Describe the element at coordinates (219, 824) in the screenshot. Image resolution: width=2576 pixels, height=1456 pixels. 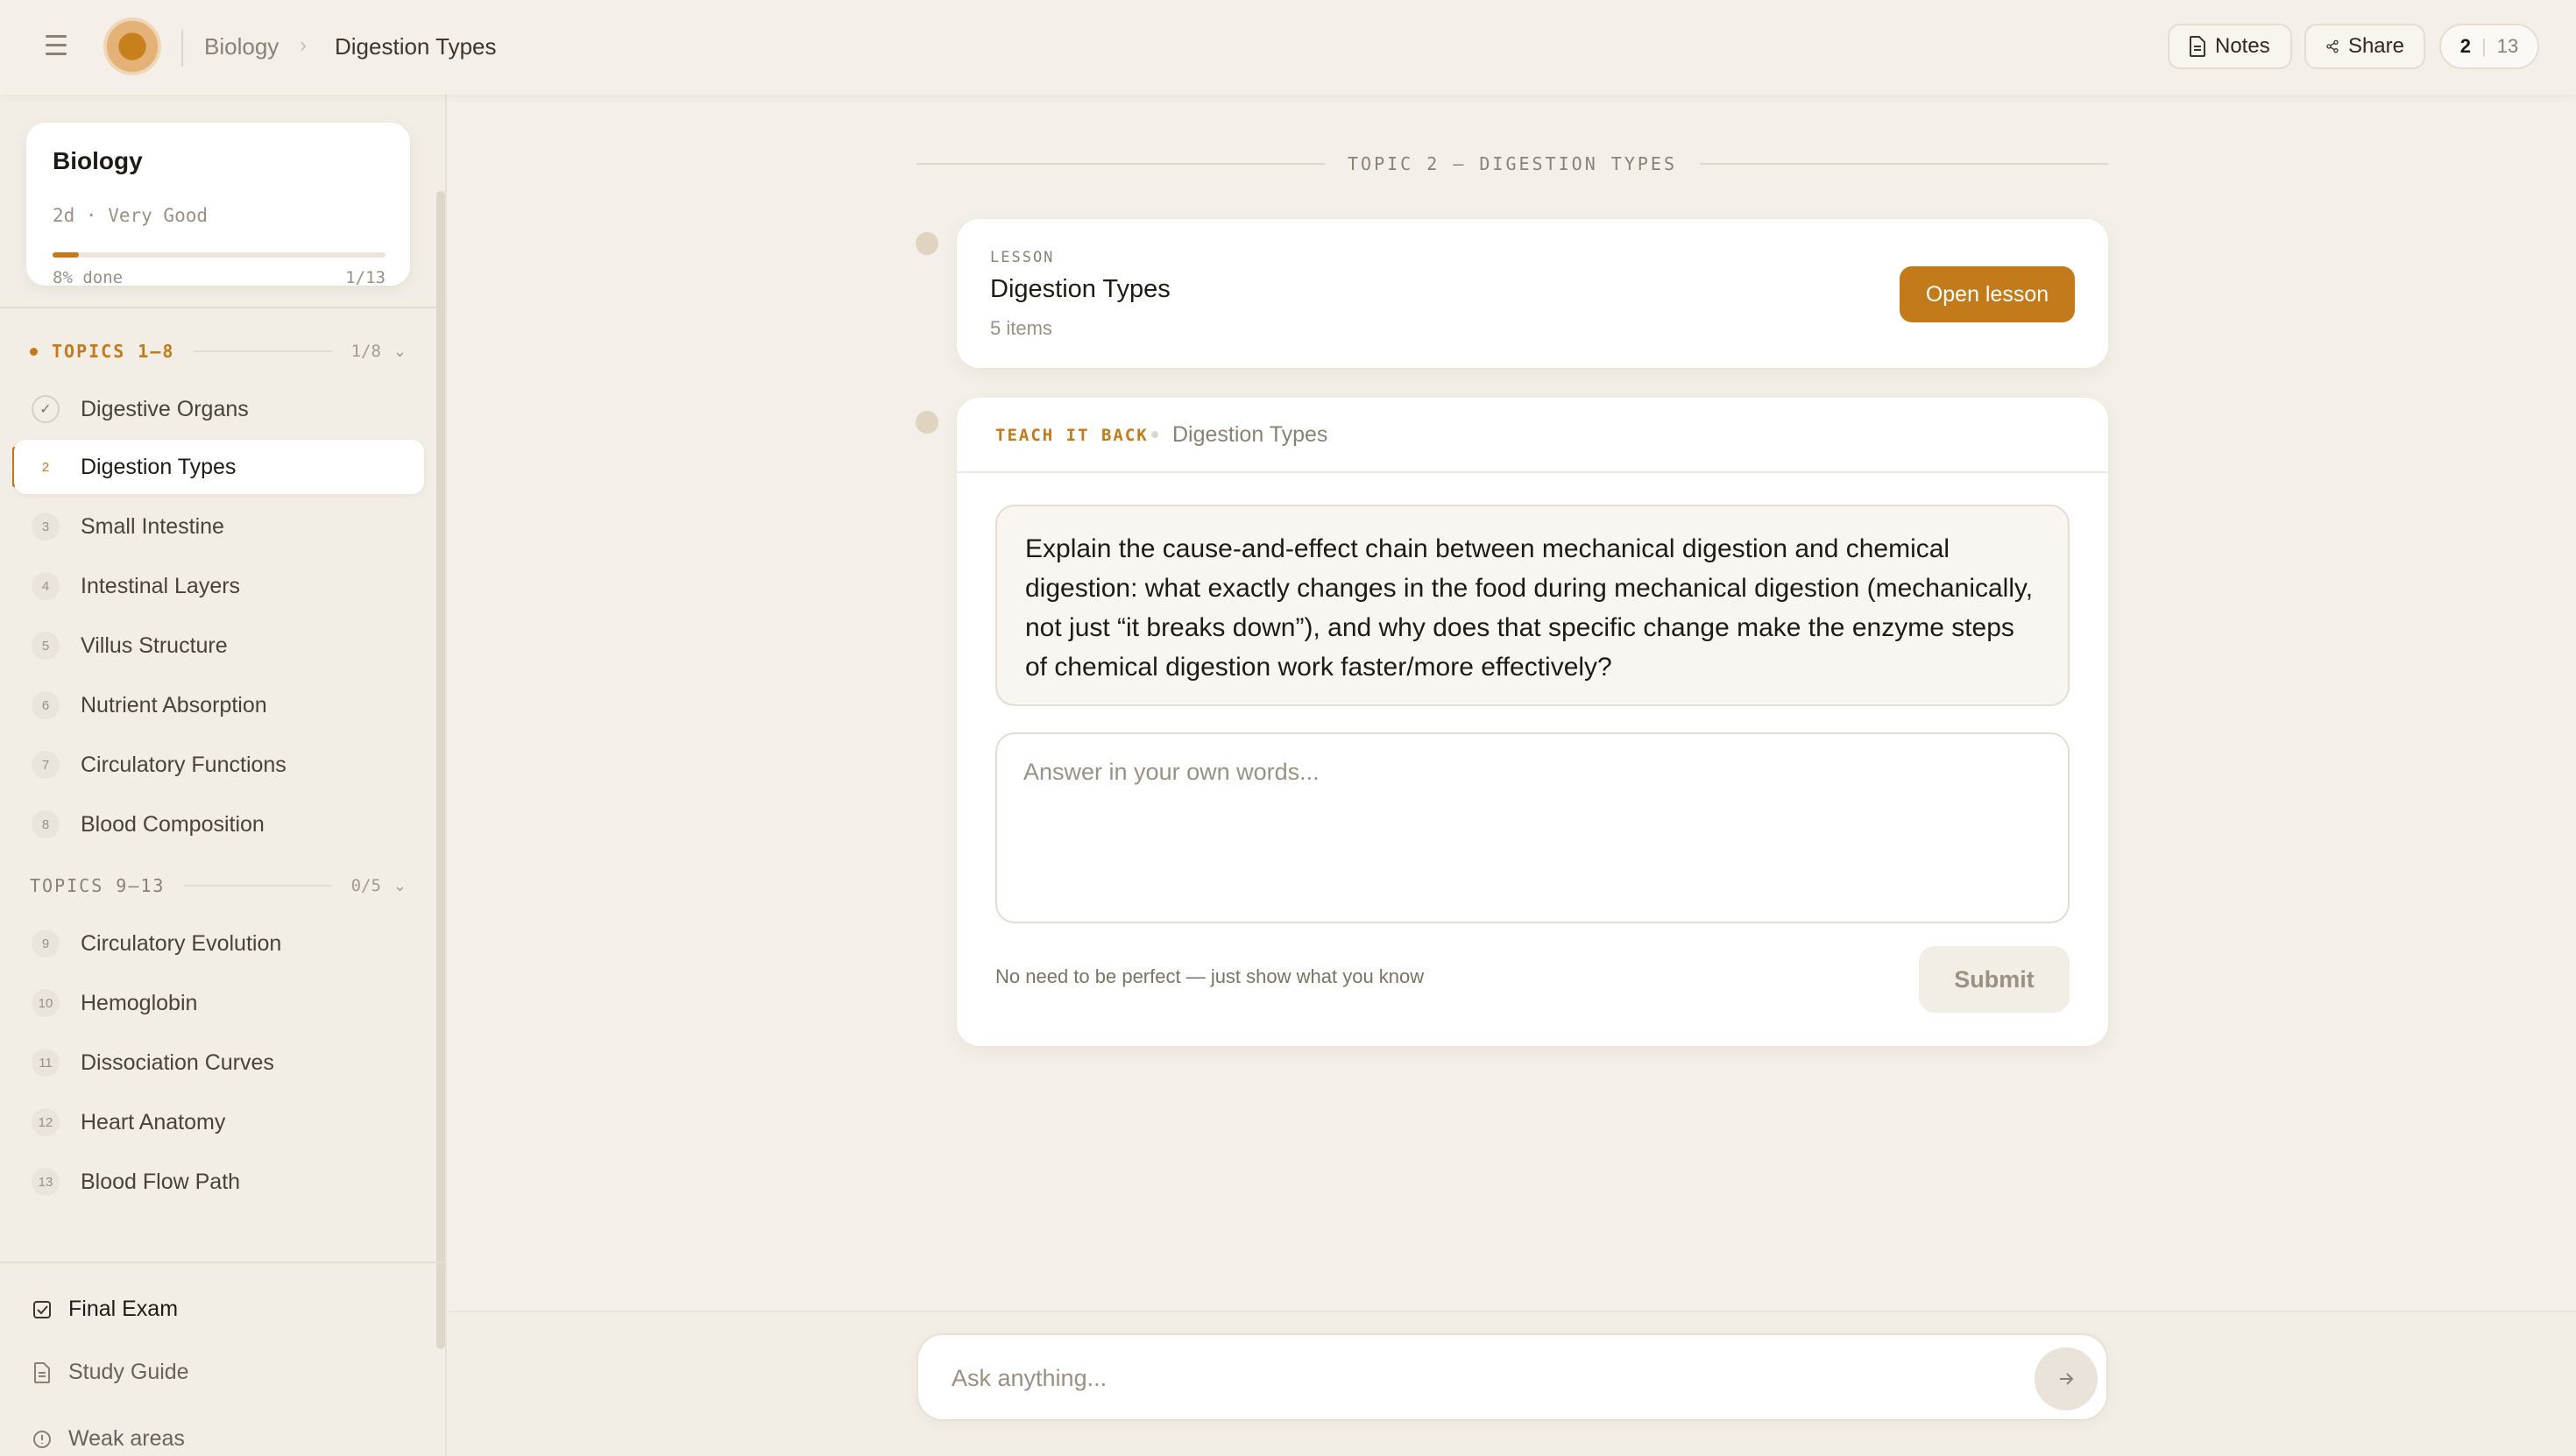
I see `sidebar-item-blood-composition: 8 Blood Composition` at that location.